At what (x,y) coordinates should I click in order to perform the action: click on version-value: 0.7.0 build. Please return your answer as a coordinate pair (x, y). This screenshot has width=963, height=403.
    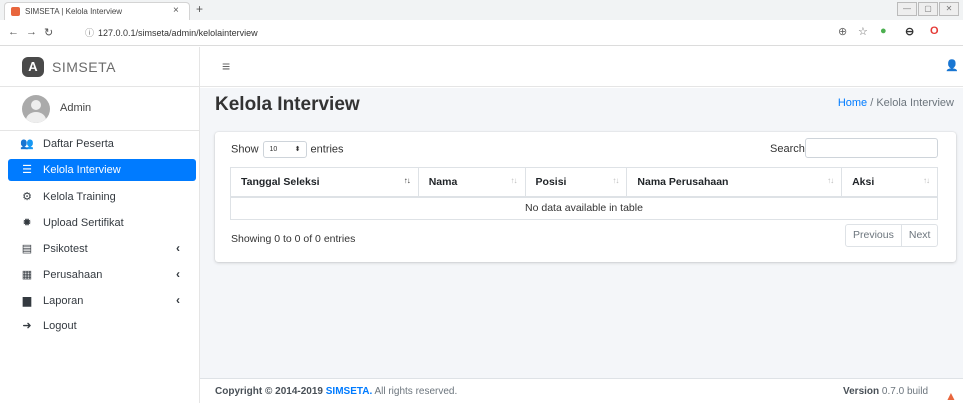
    Looking at the image, I should click on (904, 391).